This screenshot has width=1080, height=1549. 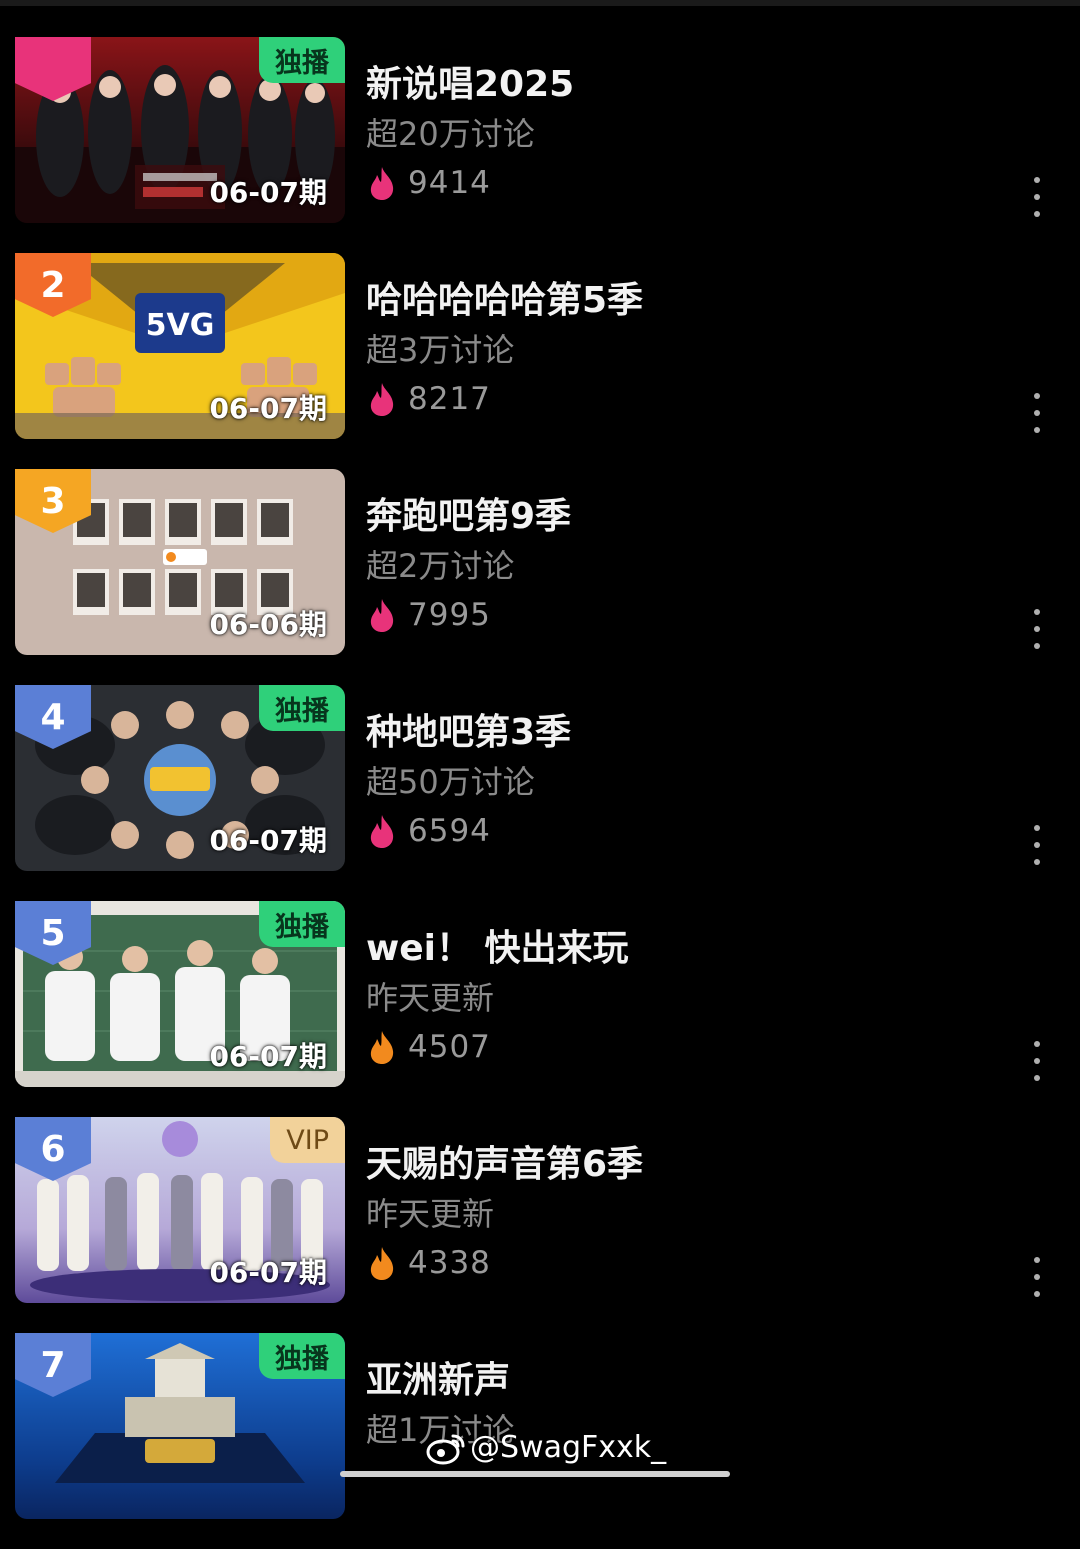 What do you see at coordinates (449, 831) in the screenshot?
I see `heat-value: 6594` at bounding box center [449, 831].